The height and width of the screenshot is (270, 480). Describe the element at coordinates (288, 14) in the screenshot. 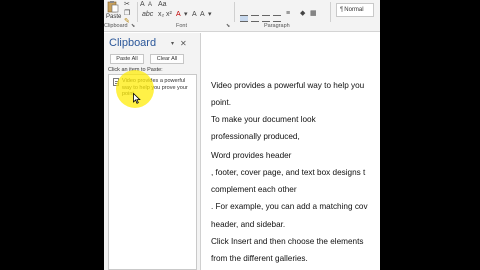

I see `line-spacing-icon: ≡` at that location.